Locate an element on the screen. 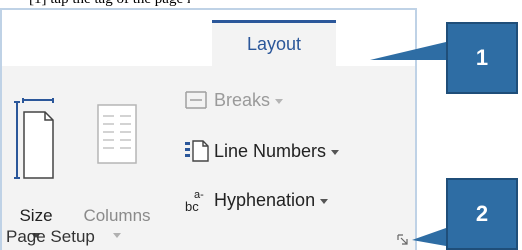  line-numbers-icon is located at coordinates (199, 151).